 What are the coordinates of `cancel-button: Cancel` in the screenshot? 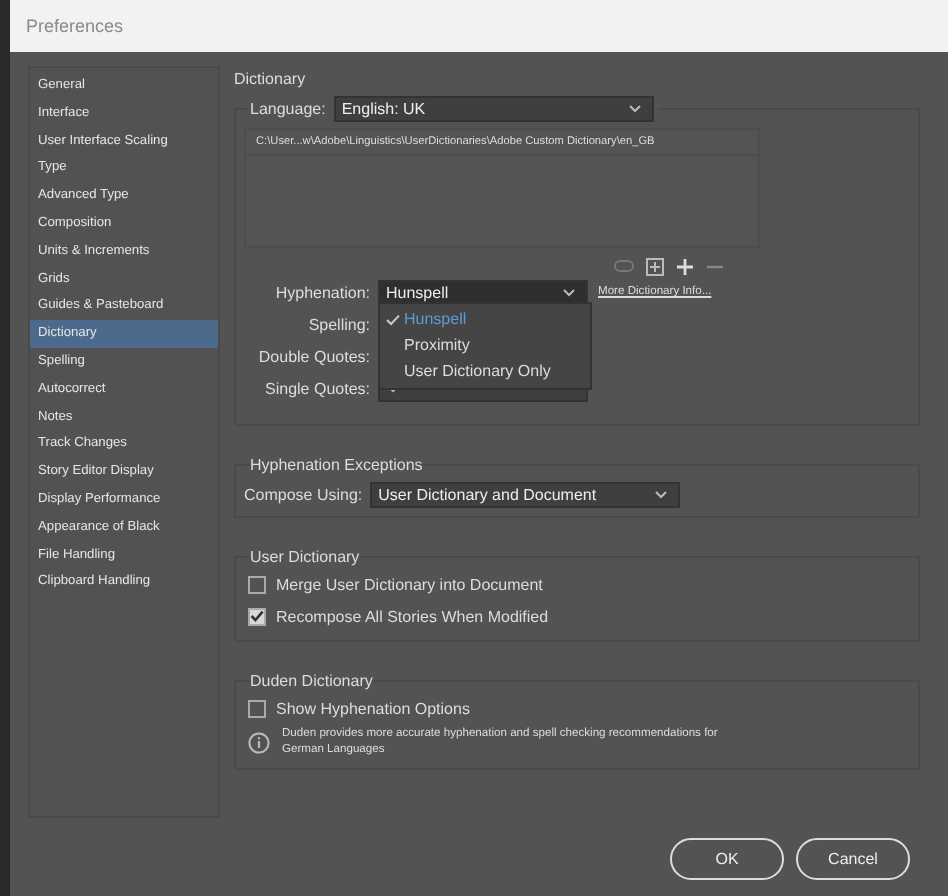 It's located at (853, 859).